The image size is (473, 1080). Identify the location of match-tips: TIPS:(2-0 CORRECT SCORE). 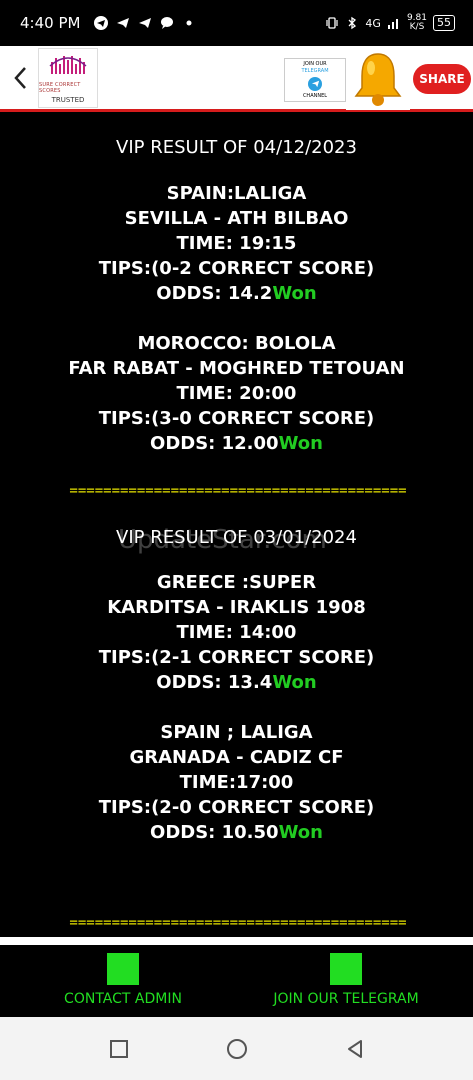
(236, 807).